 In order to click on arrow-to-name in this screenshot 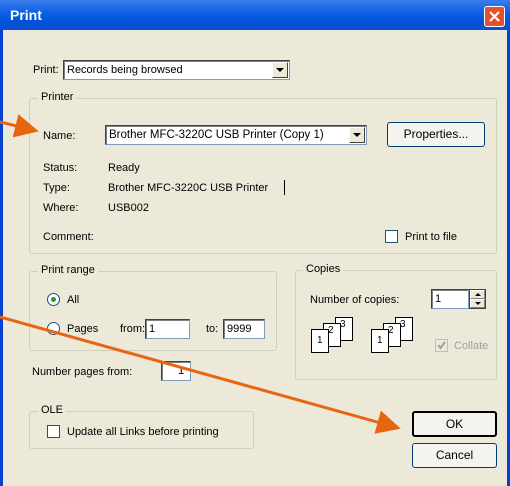, I will do `click(19, 126)`.